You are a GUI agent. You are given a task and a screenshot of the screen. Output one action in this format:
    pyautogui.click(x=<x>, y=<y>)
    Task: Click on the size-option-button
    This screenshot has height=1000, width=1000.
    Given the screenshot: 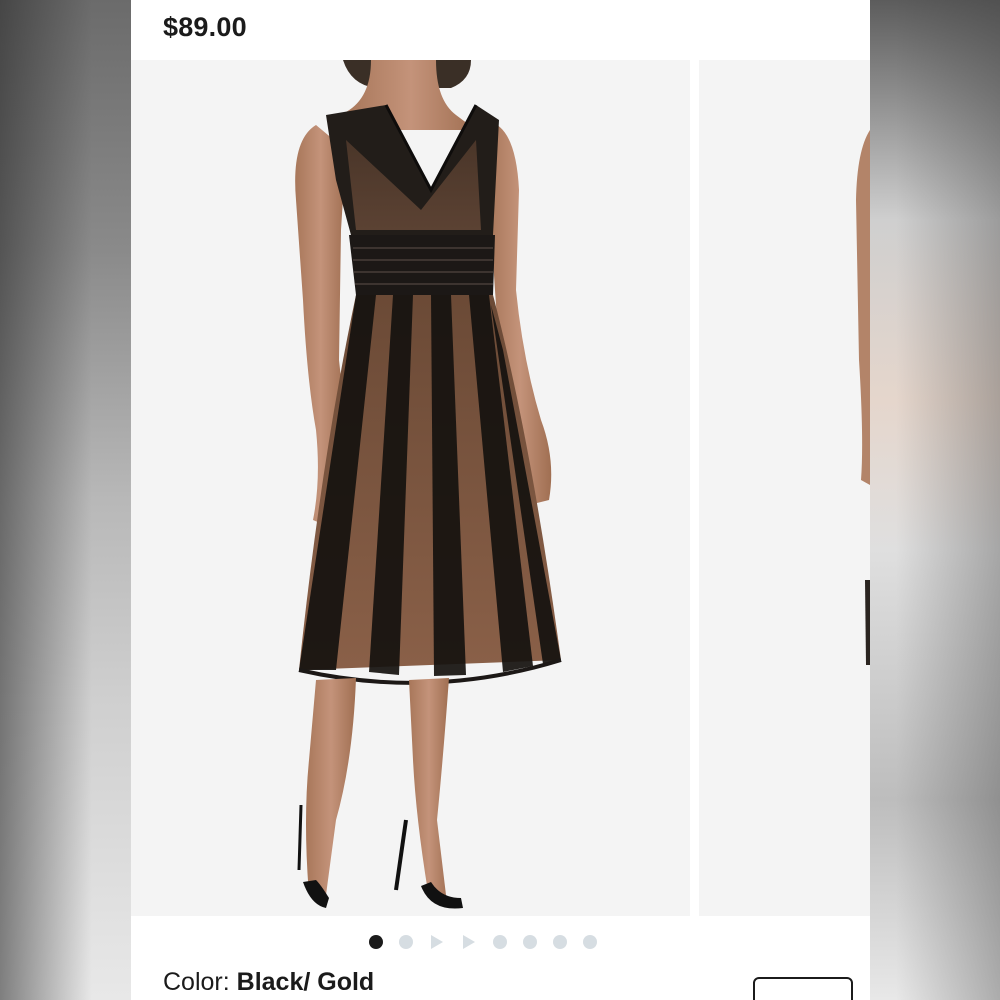 What is the action you would take?
    pyautogui.click(x=803, y=988)
    